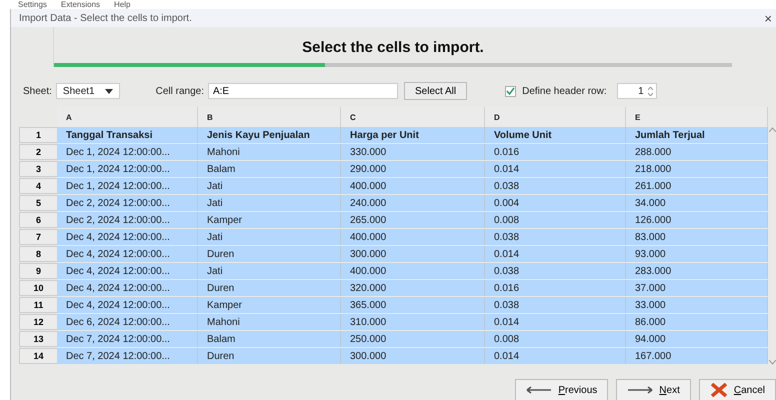 This screenshot has width=776, height=400. I want to click on row-number: 11, so click(38, 305).